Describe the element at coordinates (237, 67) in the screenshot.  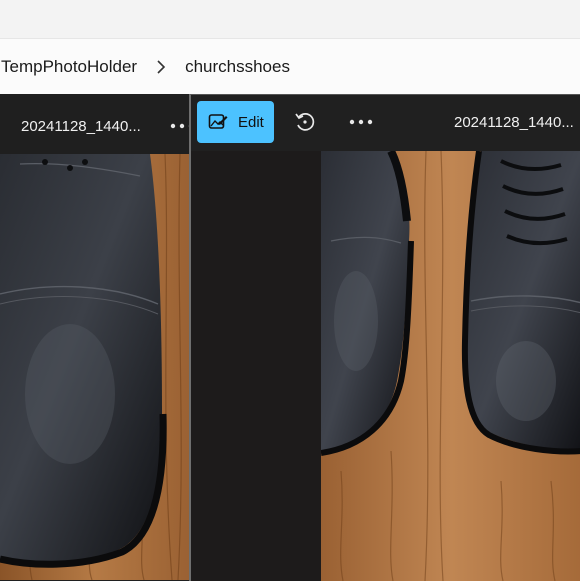
I see `breadcrumb-item-current: churchsshoes` at that location.